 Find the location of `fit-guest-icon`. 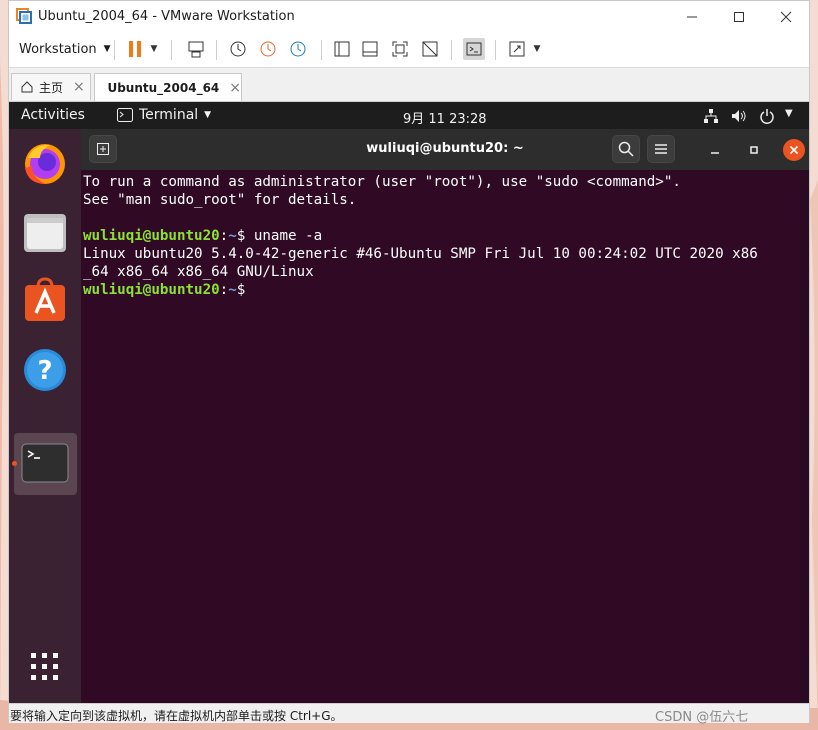

fit-guest-icon is located at coordinates (400, 49).